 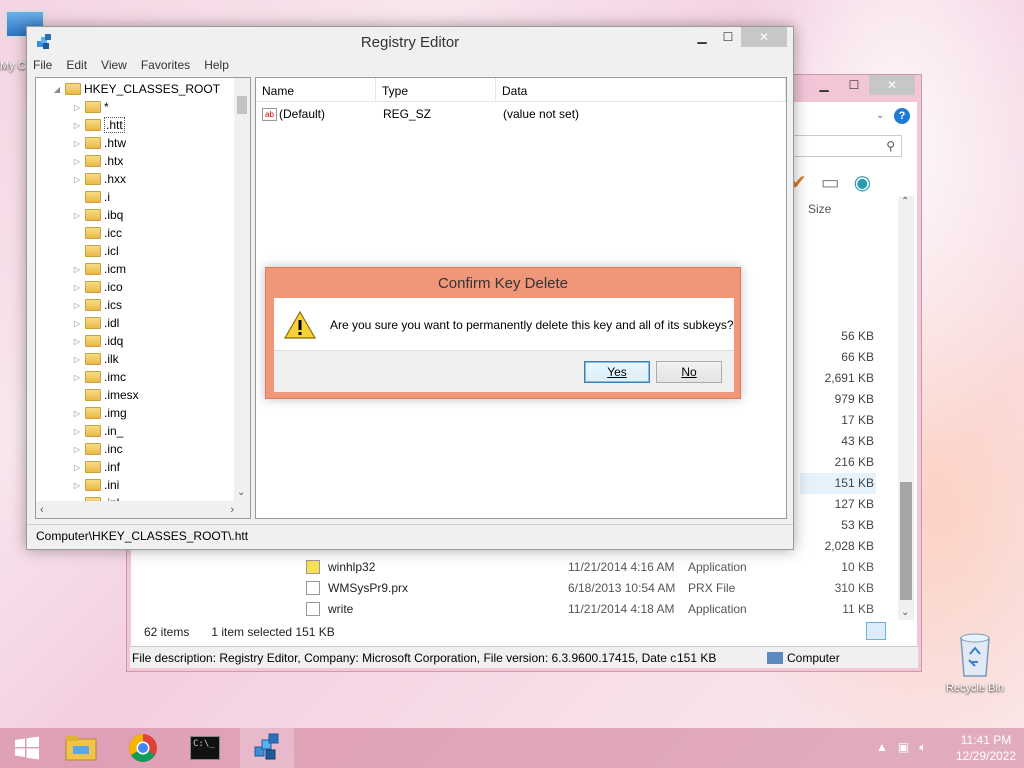 I want to click on menu-edit: Edit, so click(x=76, y=65).